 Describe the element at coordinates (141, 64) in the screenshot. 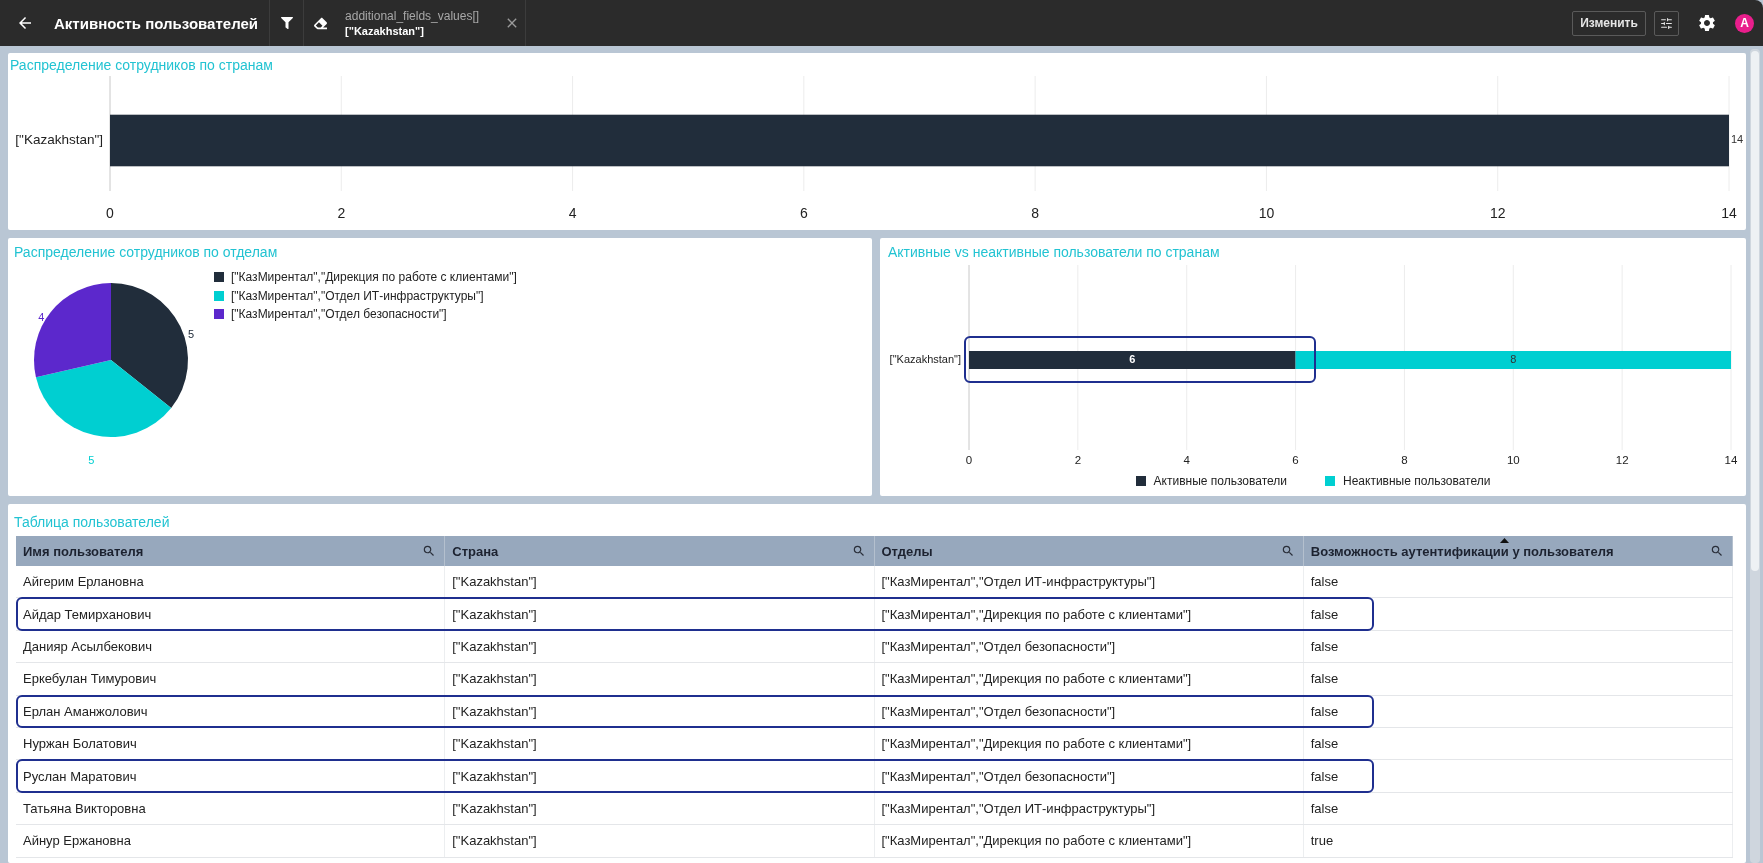

I see `panel-title: Распределение сотрудников по странам` at that location.